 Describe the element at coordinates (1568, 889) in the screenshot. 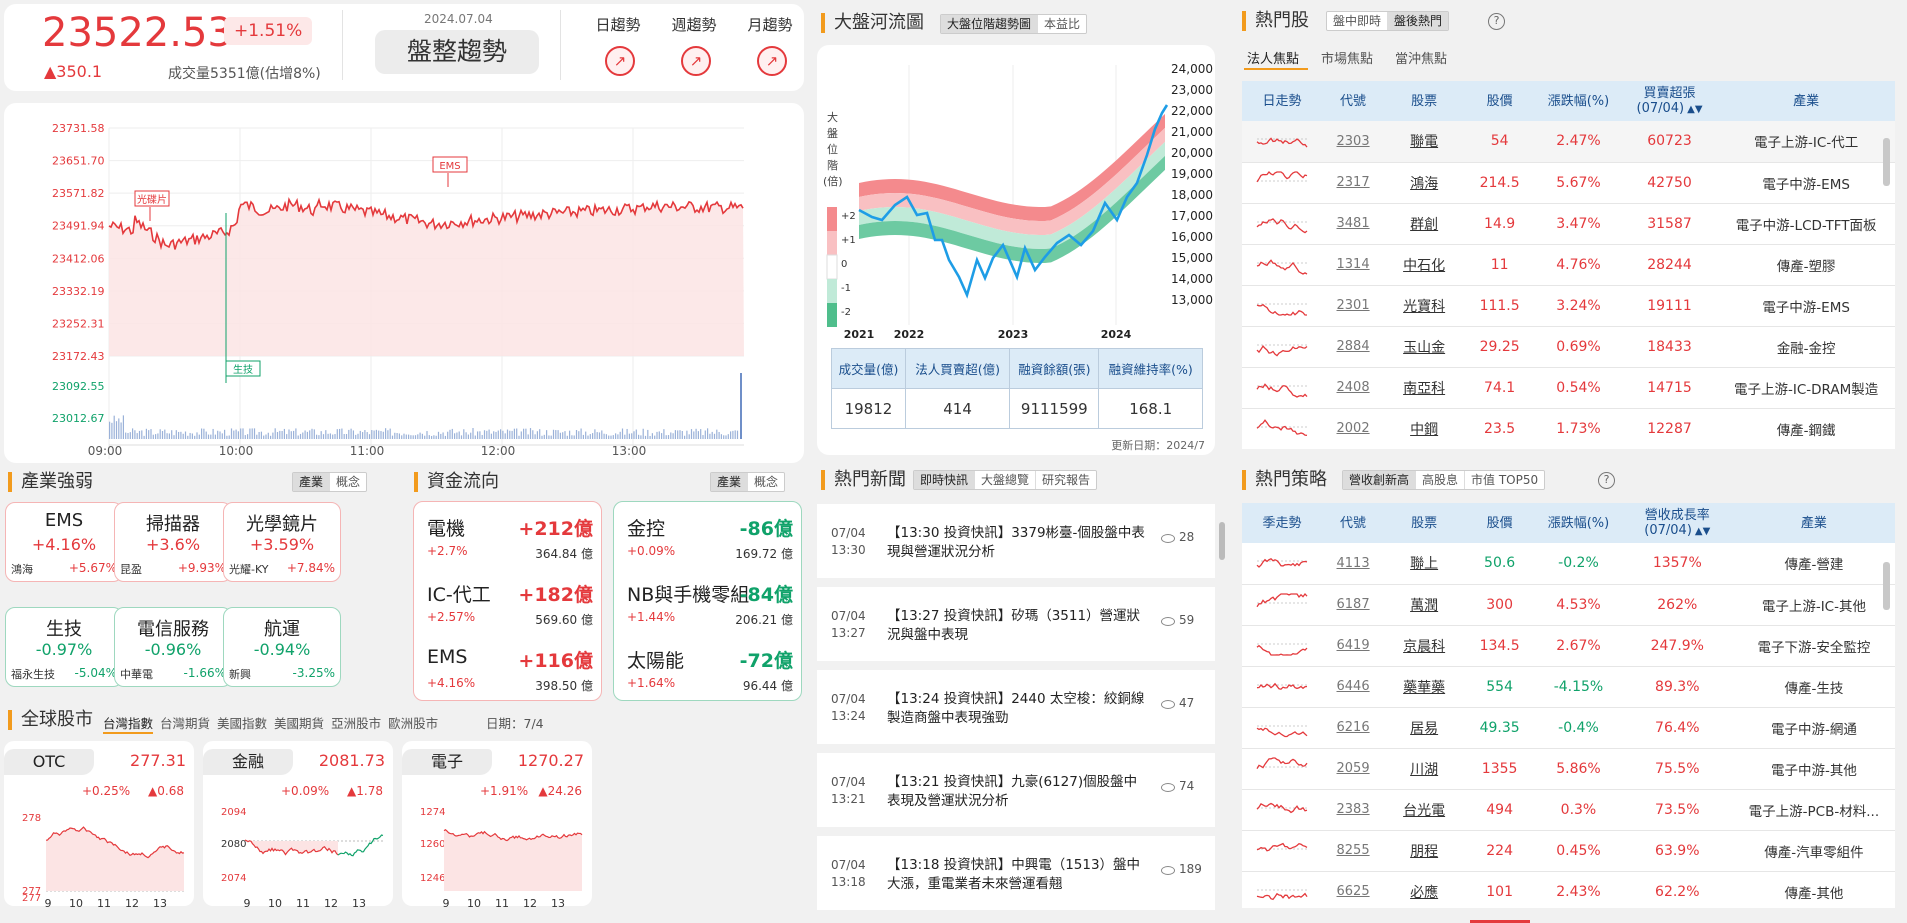

I see `table-row: 6625 必應 101 2.43% 62.2% 傳產-其他` at that location.